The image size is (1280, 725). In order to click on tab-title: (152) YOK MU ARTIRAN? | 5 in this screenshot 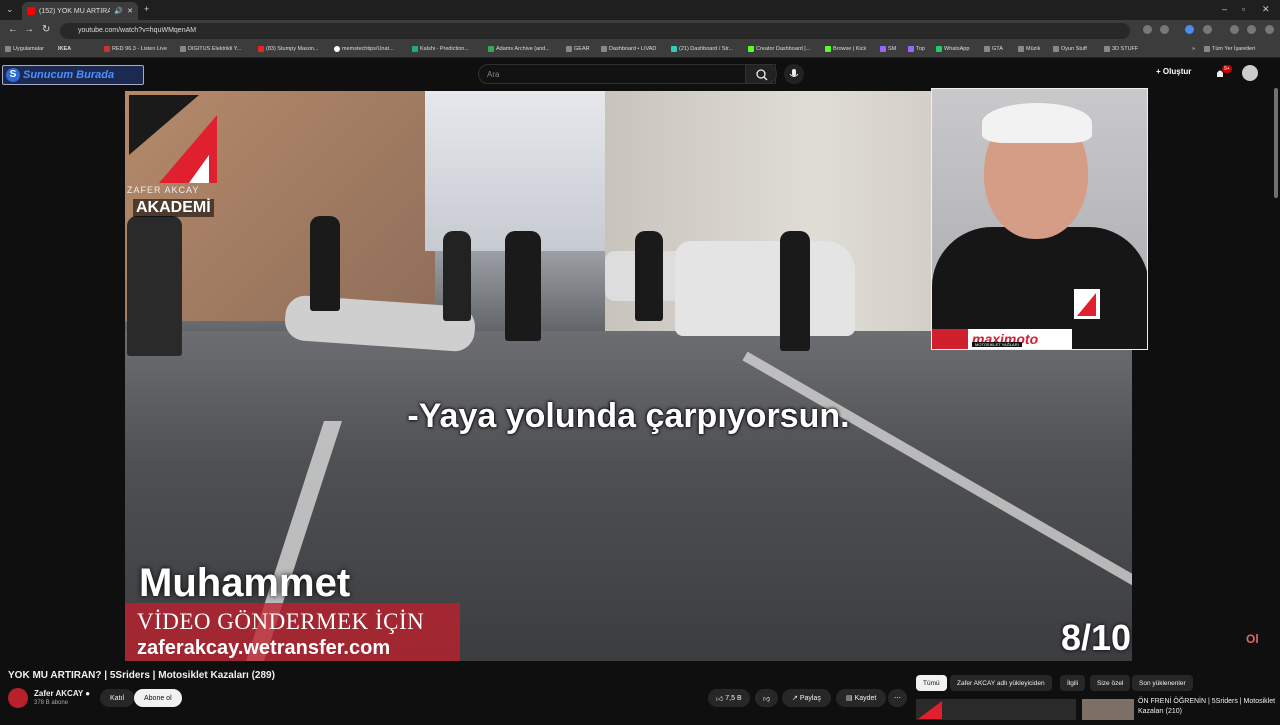, I will do `click(75, 11)`.